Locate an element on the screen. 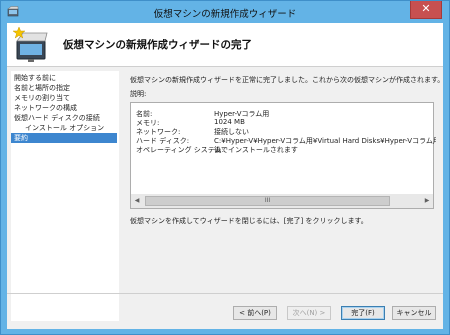 This screenshot has height=335, width=450. summary-value: 1024 MB is located at coordinates (229, 122).